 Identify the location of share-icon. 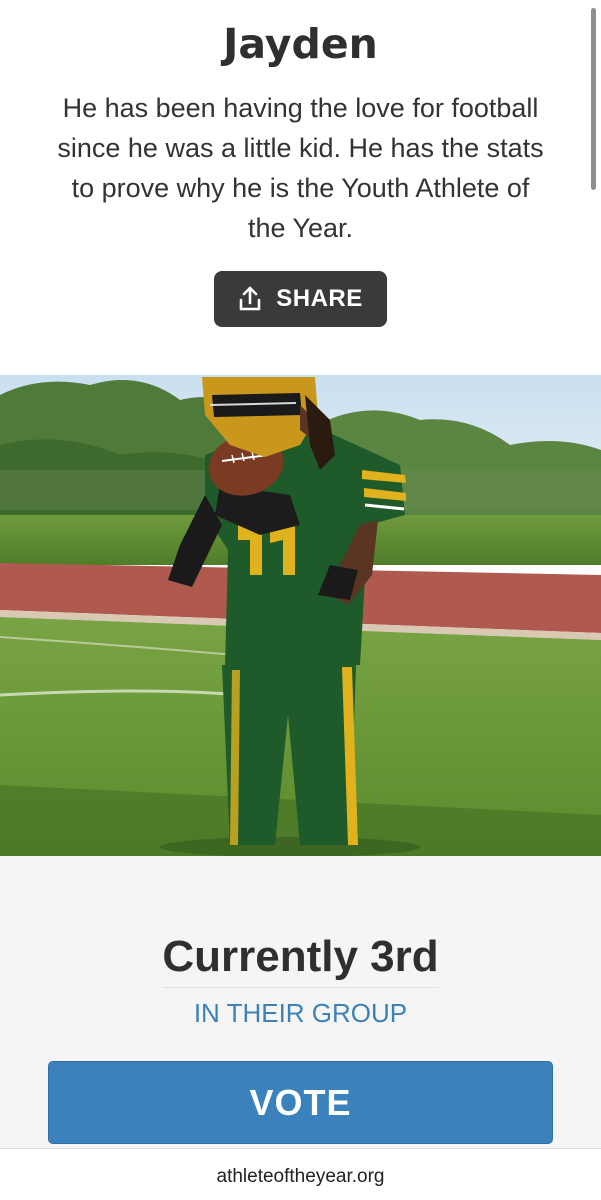
(250, 299).